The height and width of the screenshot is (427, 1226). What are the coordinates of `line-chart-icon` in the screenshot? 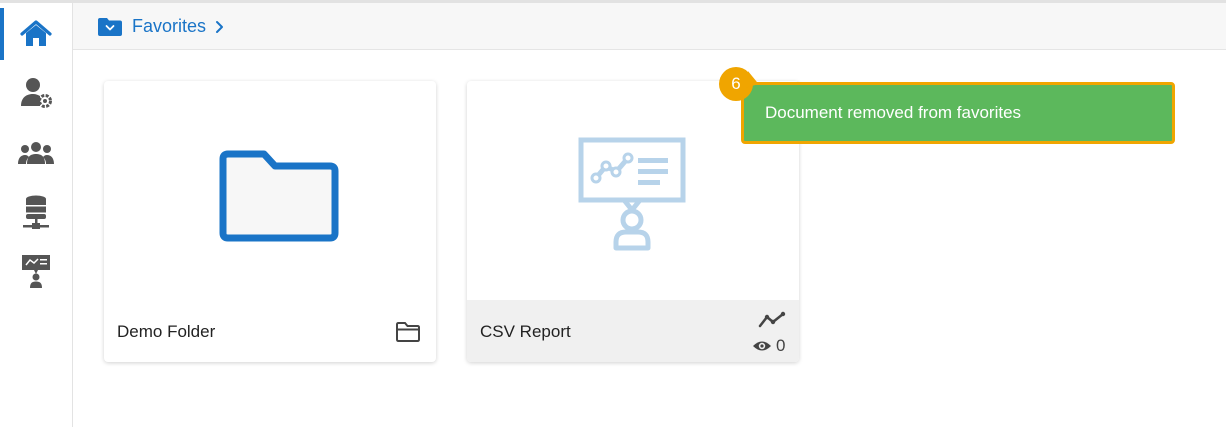 It's located at (772, 319).